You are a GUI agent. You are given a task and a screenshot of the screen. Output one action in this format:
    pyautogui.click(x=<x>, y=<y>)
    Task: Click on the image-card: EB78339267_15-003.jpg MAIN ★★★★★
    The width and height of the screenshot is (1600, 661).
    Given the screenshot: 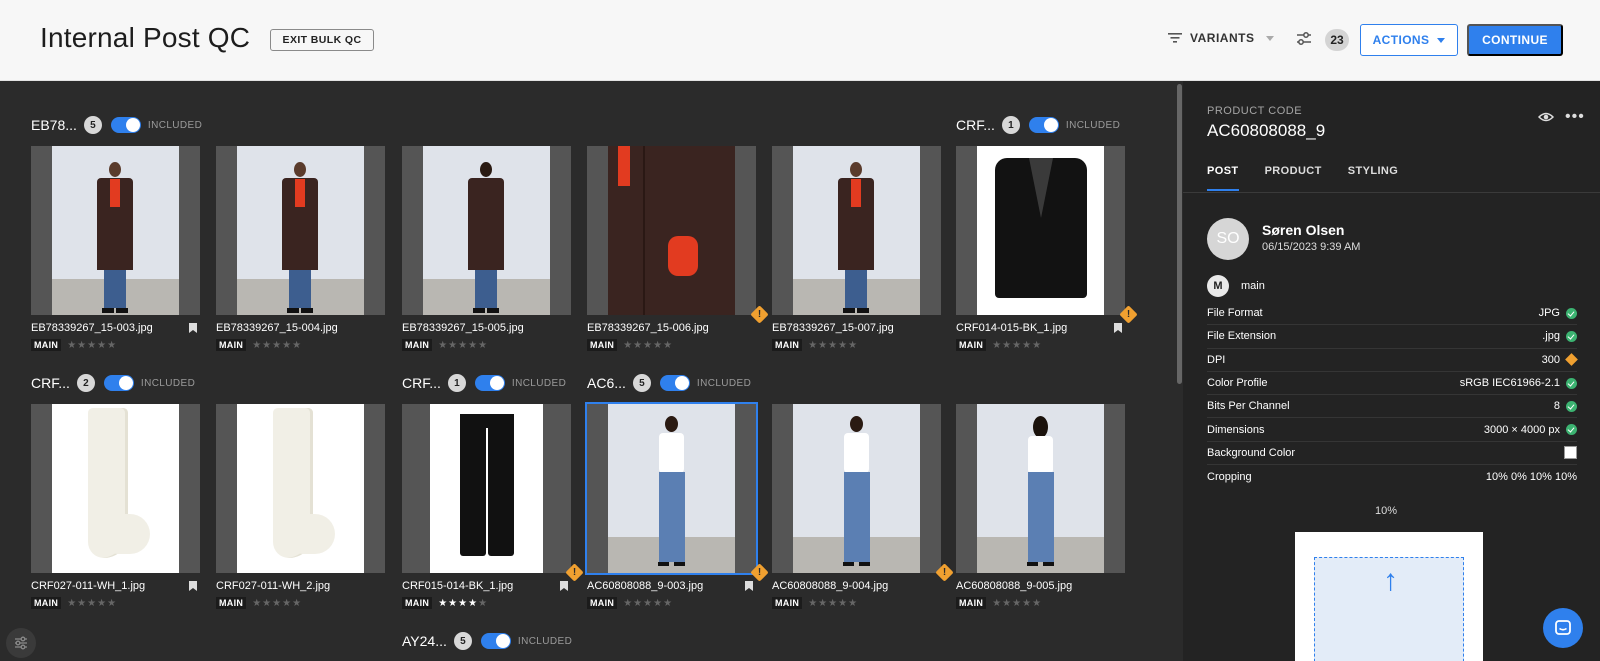 What is the action you would take?
    pyautogui.click(x=115, y=248)
    